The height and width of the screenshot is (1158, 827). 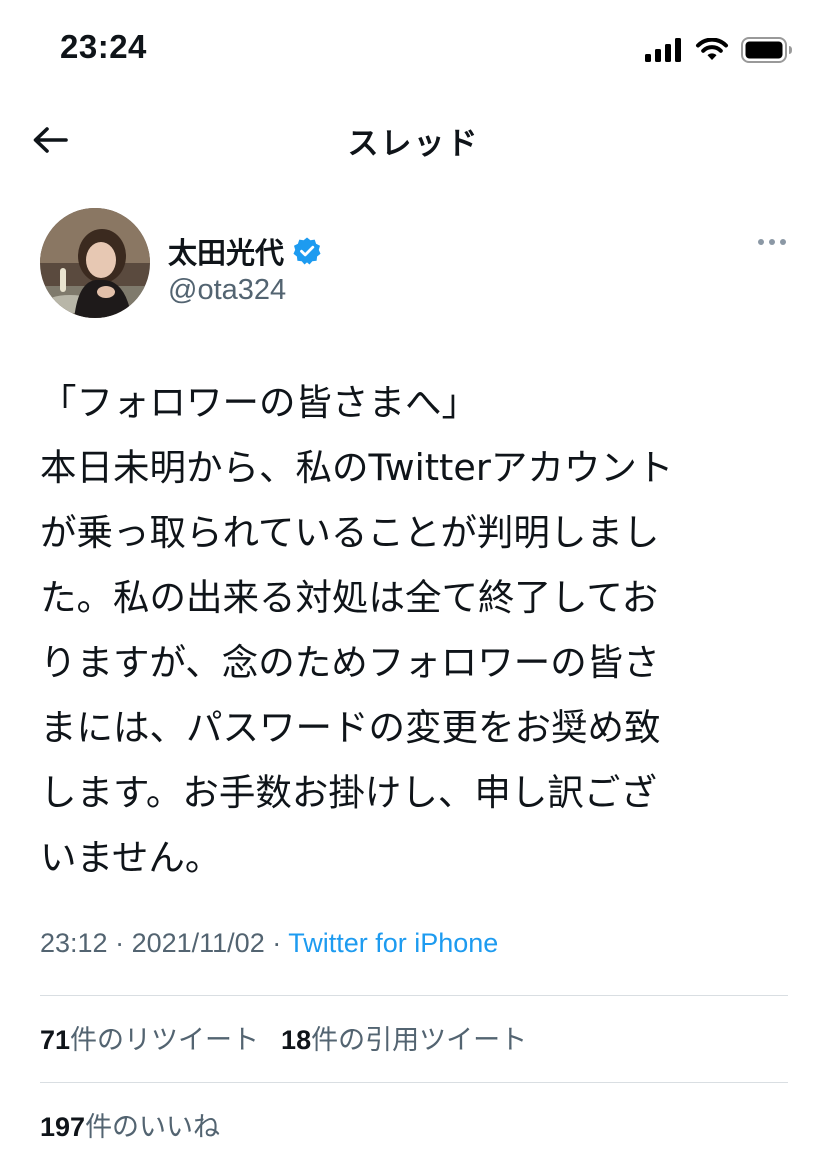 What do you see at coordinates (349, 597) in the screenshot?
I see `tweet-text-line: た。私の出来る対処は全て終了してお` at bounding box center [349, 597].